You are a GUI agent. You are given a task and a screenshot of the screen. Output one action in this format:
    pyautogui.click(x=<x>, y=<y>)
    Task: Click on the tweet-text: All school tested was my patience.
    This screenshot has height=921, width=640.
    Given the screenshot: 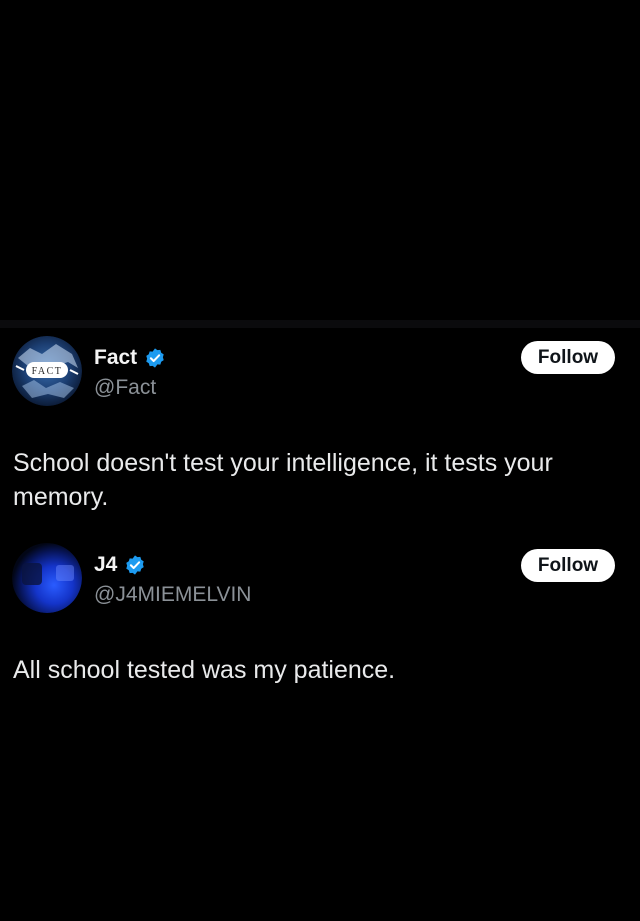 What is the action you would take?
    pyautogui.click(x=204, y=670)
    